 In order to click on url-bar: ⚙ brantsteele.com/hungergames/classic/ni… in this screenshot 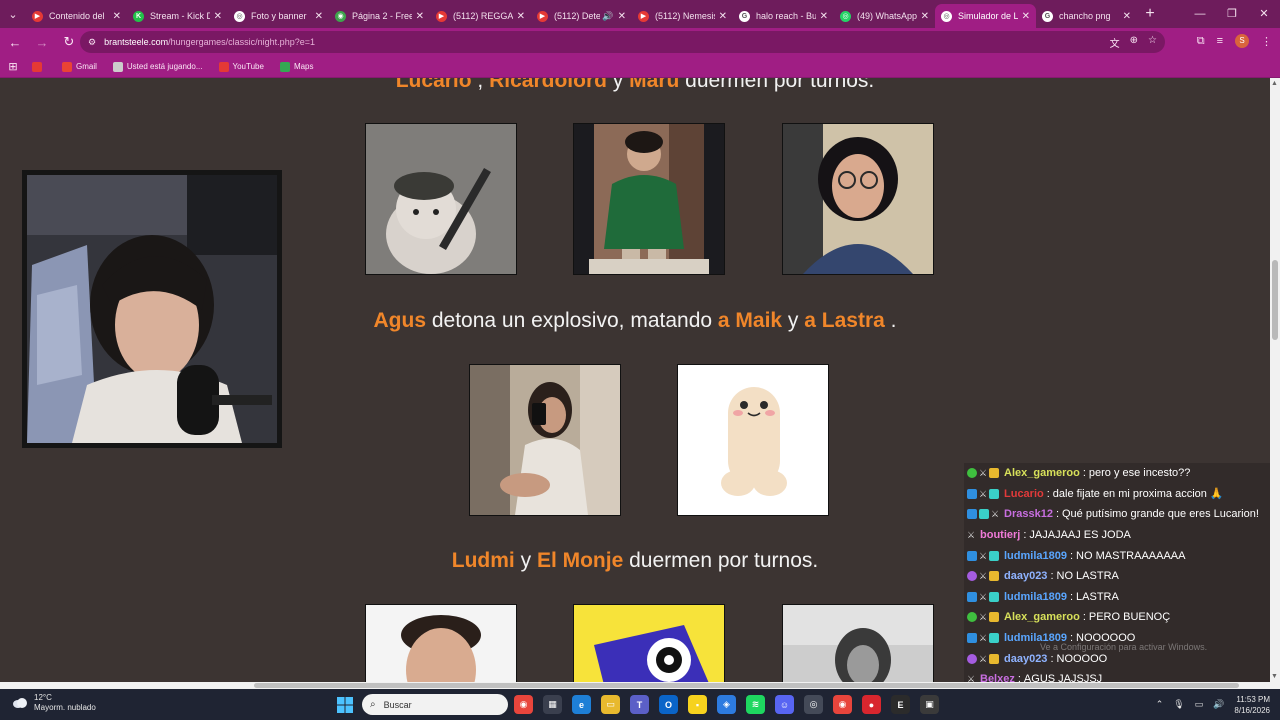, I will do `click(622, 42)`.